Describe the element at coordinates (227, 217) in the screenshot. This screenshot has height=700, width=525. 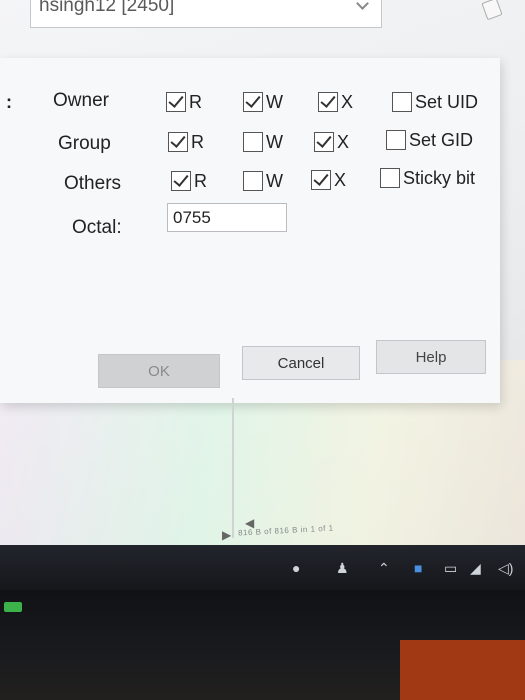
I see `octal-input` at that location.